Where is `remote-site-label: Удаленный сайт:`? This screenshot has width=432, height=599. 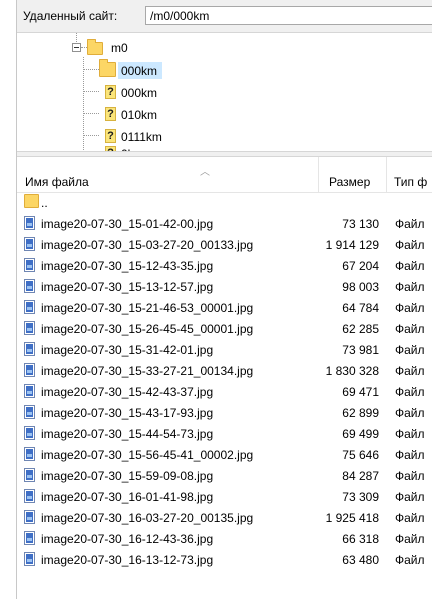 remote-site-label: Удаленный сайт: is located at coordinates (70, 16).